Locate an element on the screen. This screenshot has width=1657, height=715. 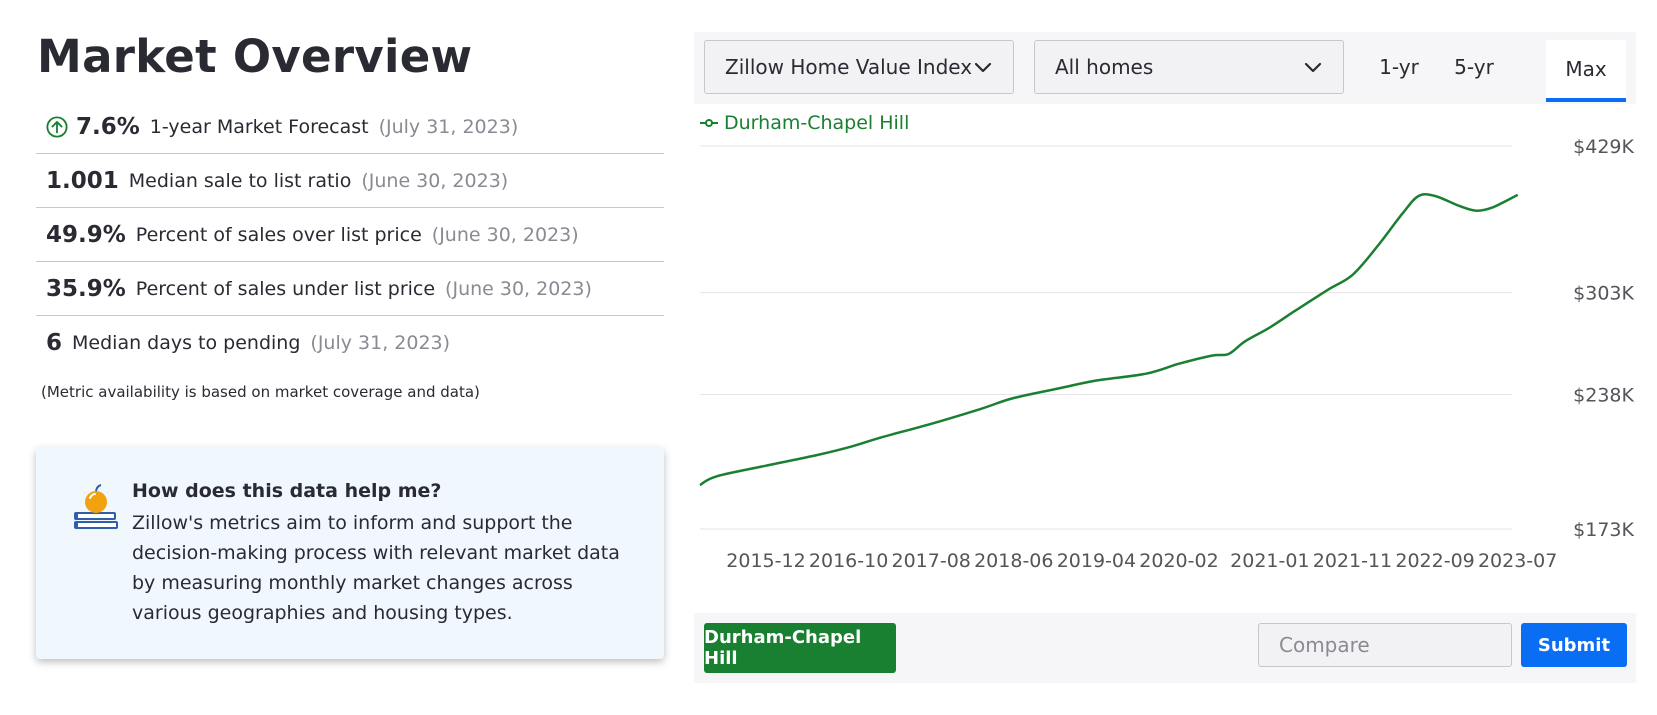
y-tick-label: $238K is located at coordinates (1603, 395).